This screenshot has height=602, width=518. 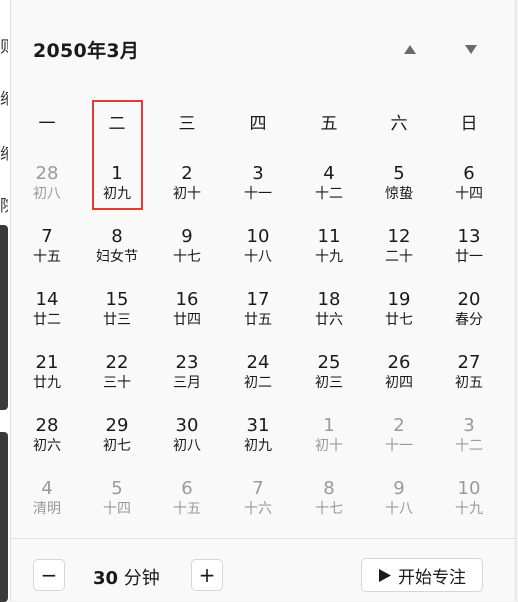 What do you see at coordinates (47, 257) in the screenshot?
I see `lunar-date: 十五` at bounding box center [47, 257].